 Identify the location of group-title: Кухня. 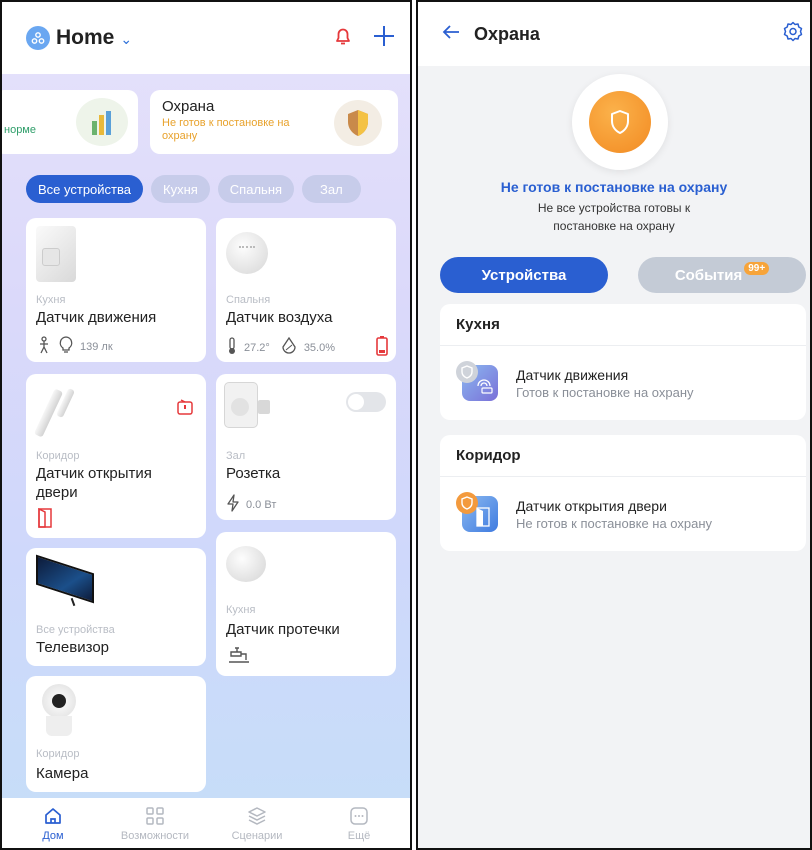
(623, 325).